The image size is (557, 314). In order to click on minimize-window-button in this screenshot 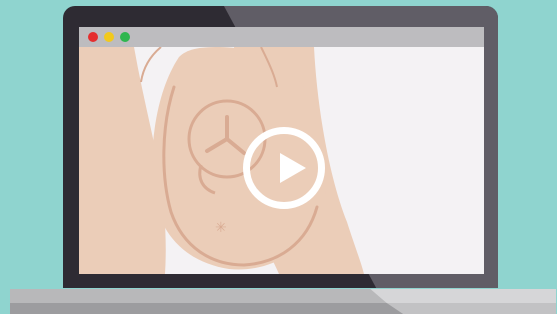, I will do `click(109, 37)`.